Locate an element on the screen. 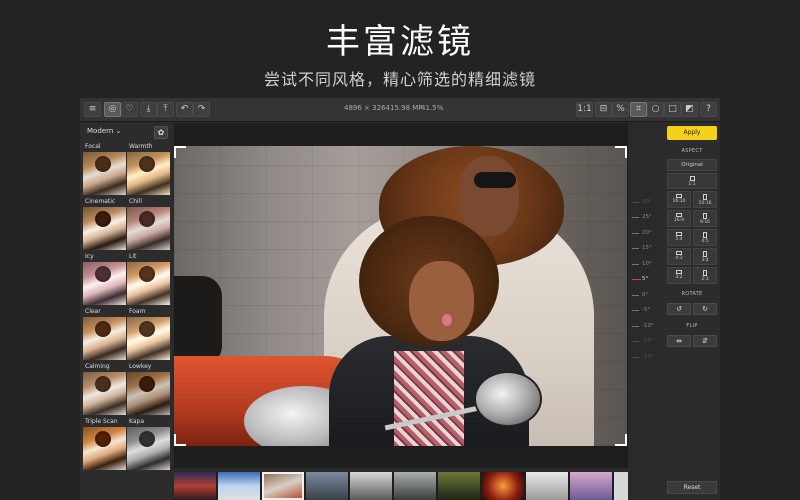  ruler-tick: 25° is located at coordinates (647, 218).